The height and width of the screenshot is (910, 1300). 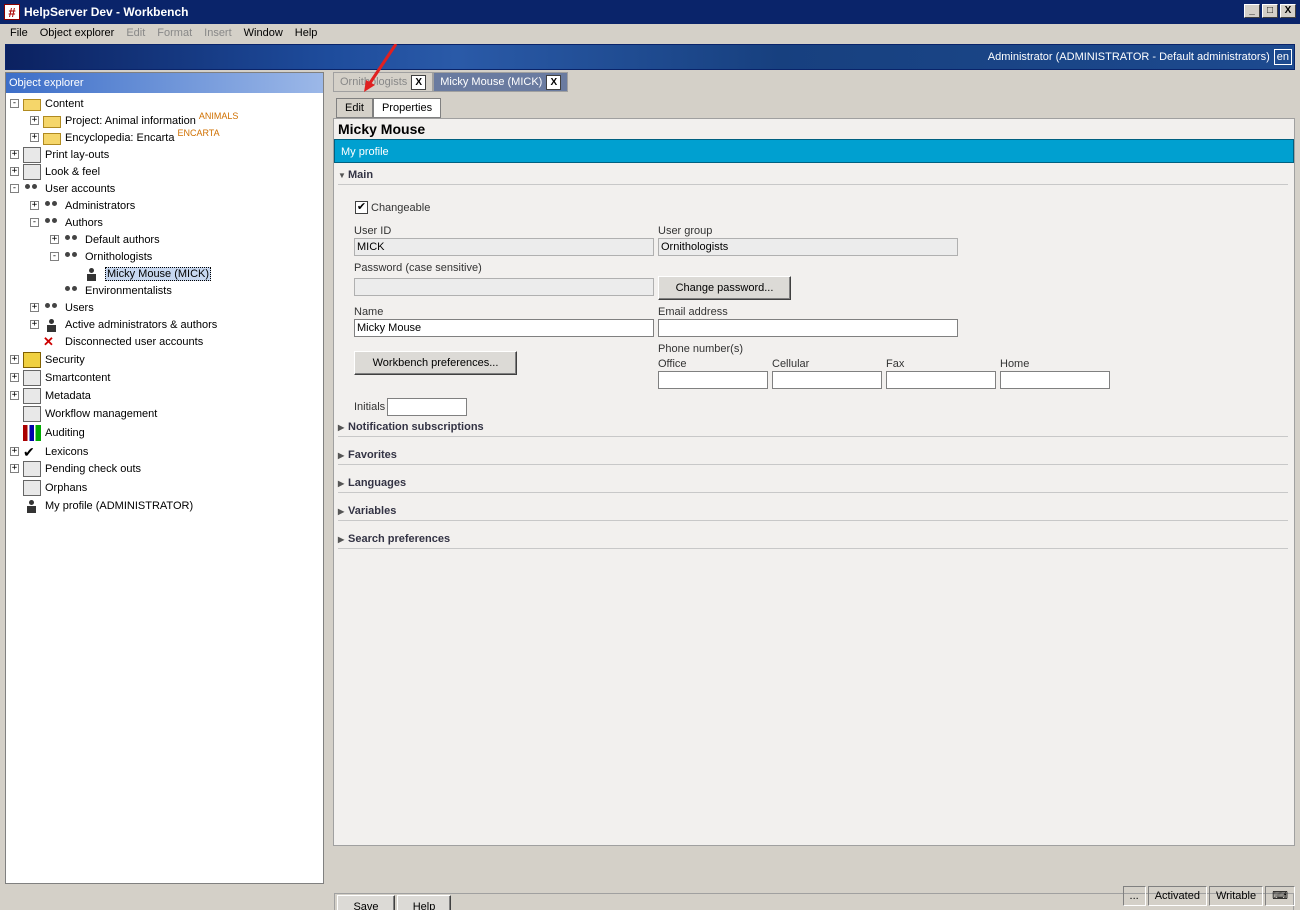 I want to click on page-title: Micky Mouse, so click(x=382, y=129).